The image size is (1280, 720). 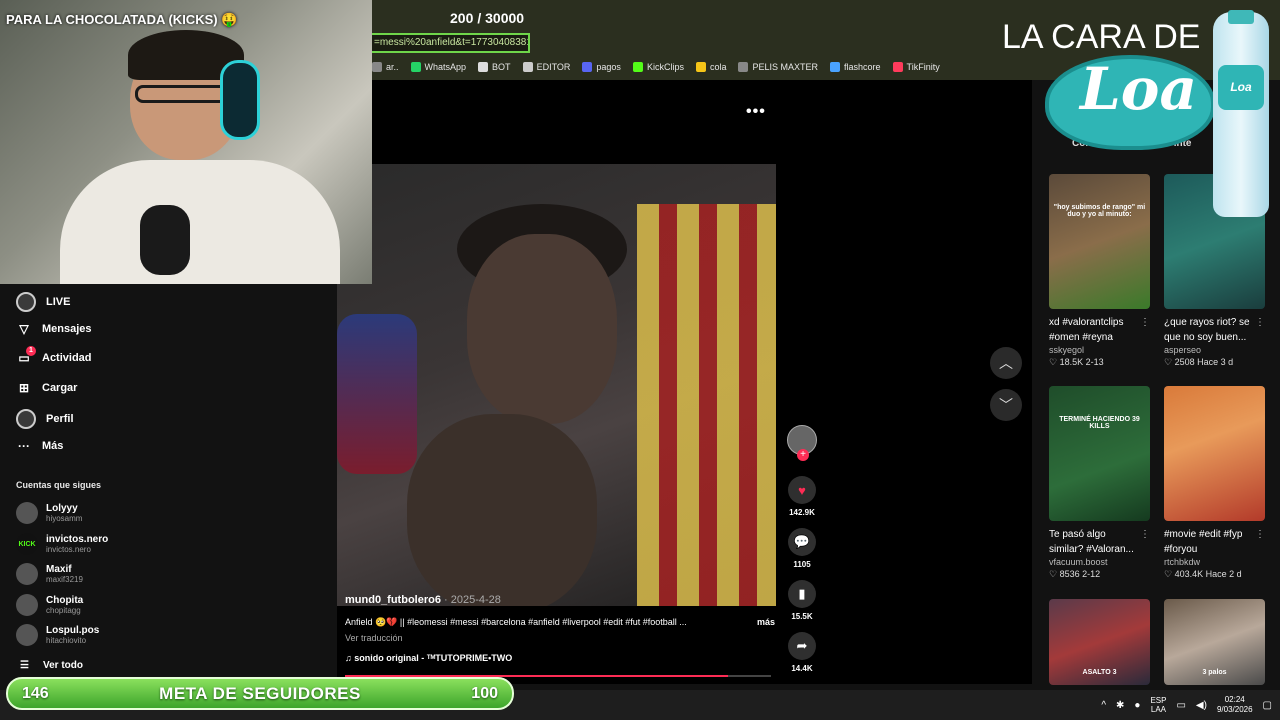 I want to click on cola-icon, so click(x=700, y=67).